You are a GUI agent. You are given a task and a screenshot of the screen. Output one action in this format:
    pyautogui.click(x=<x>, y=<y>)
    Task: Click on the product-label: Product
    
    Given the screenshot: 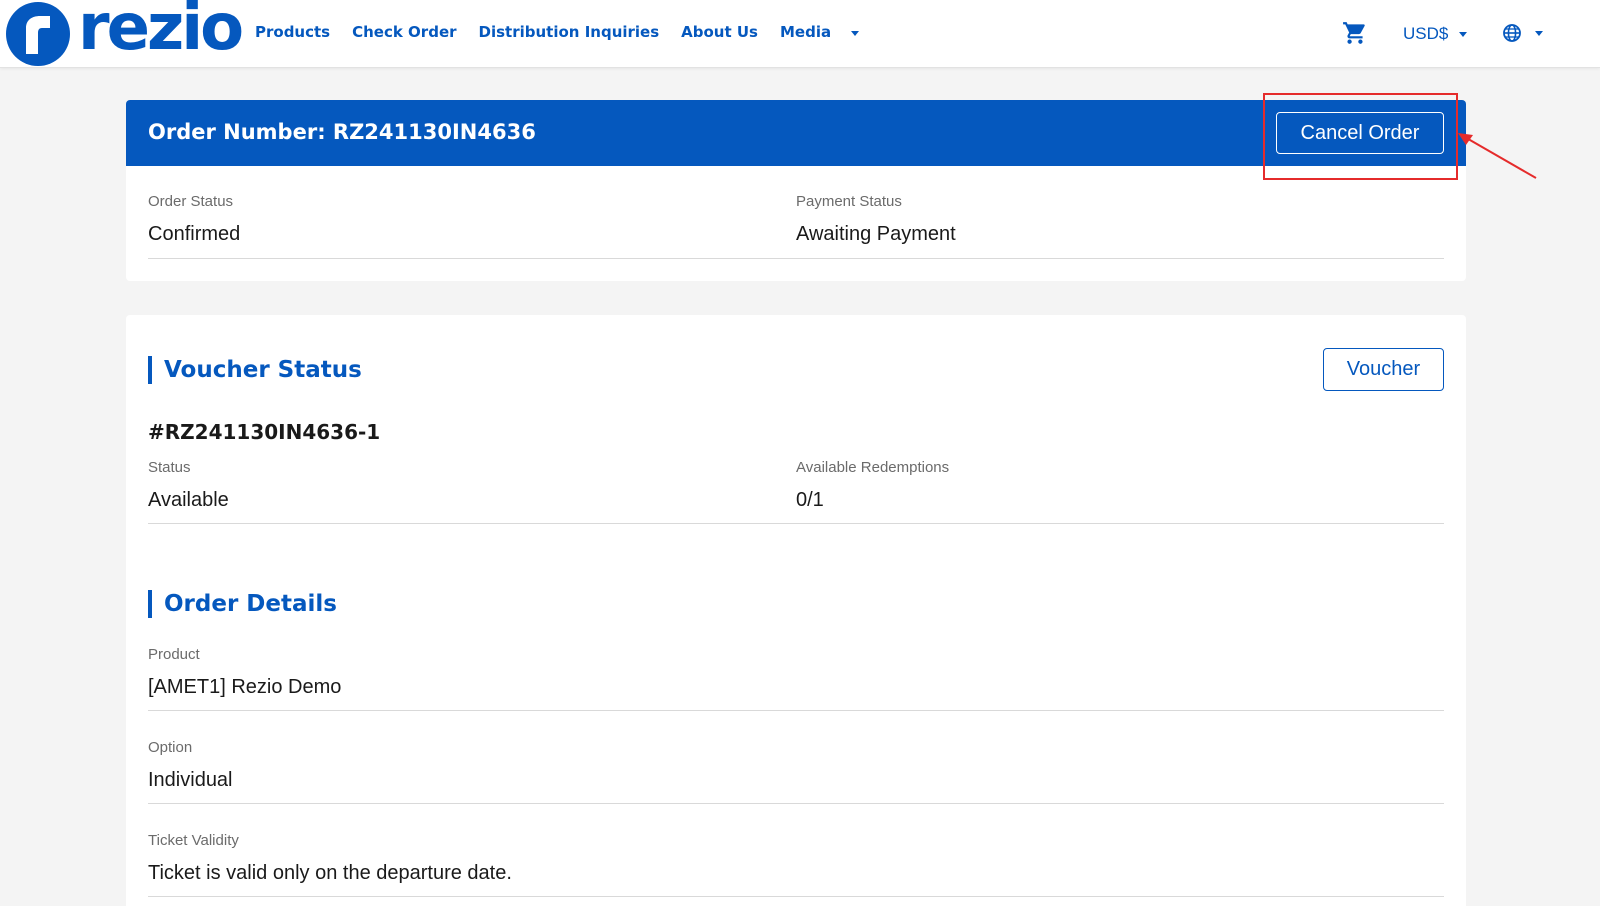 What is the action you would take?
    pyautogui.click(x=174, y=654)
    